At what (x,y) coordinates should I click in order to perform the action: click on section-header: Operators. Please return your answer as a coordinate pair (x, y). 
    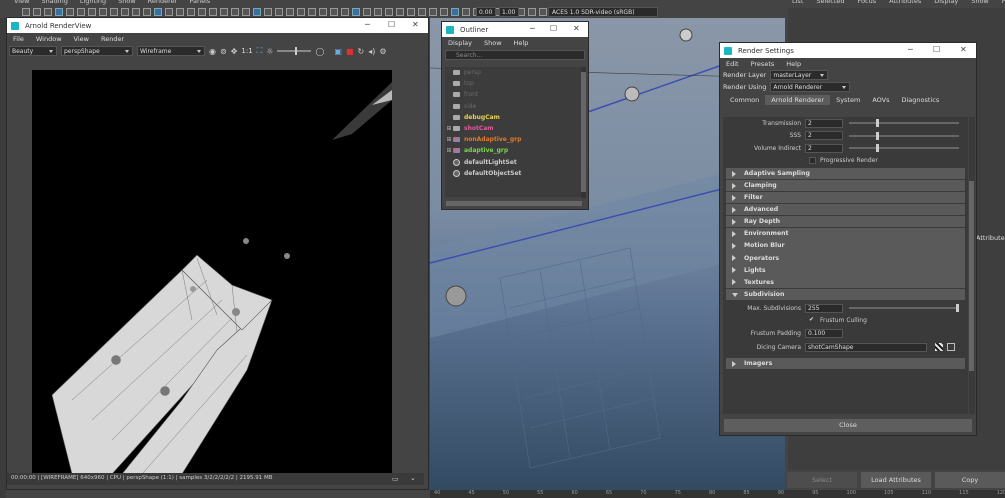
    Looking at the image, I should click on (845, 258).